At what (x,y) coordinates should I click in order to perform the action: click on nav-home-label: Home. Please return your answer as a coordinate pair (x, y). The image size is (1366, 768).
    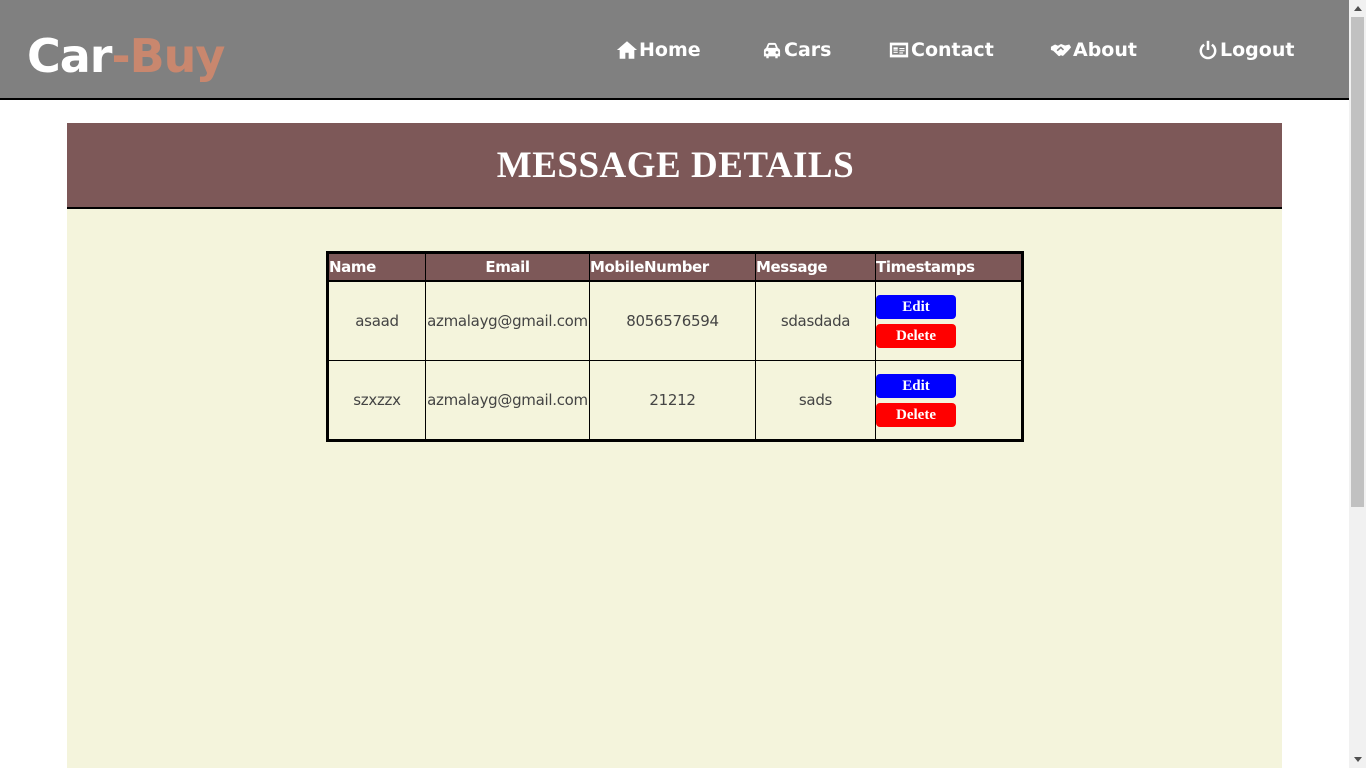
    Looking at the image, I should click on (670, 50).